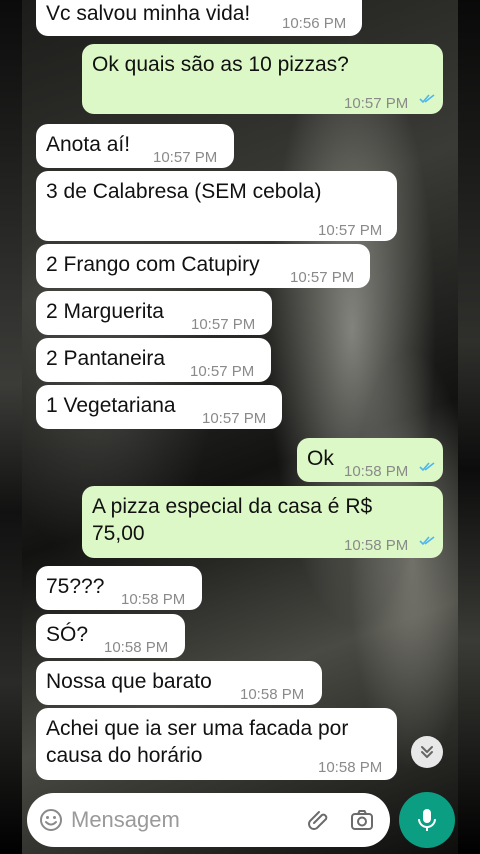 This screenshot has width=480, height=854. Describe the element at coordinates (469, 427) in the screenshot. I see `wallpaper-edge-right` at that location.